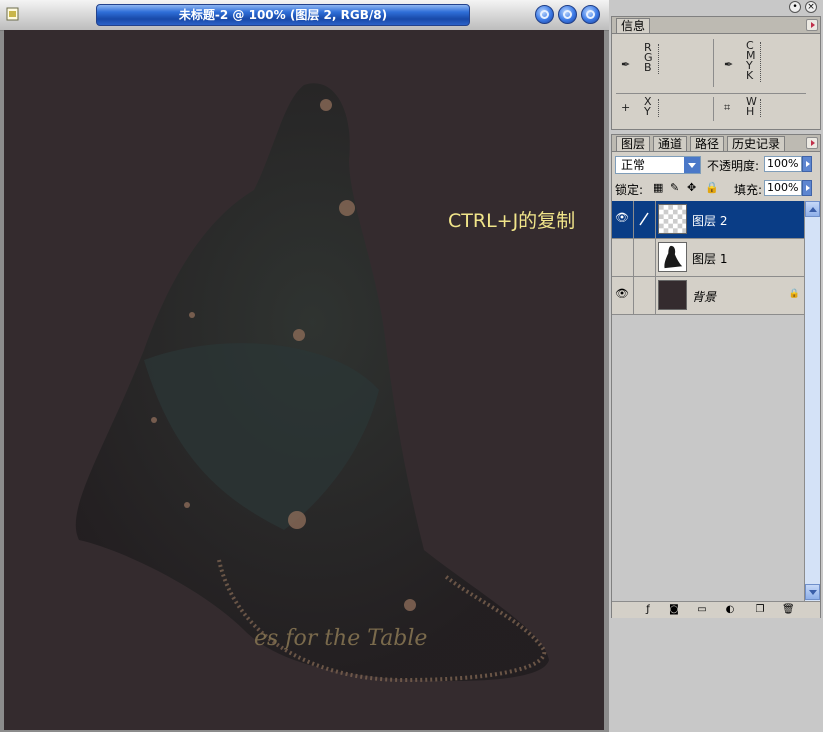 This screenshot has height=732, width=823. What do you see at coordinates (760, 609) in the screenshot?
I see `new-layer-icon: ❐` at bounding box center [760, 609].